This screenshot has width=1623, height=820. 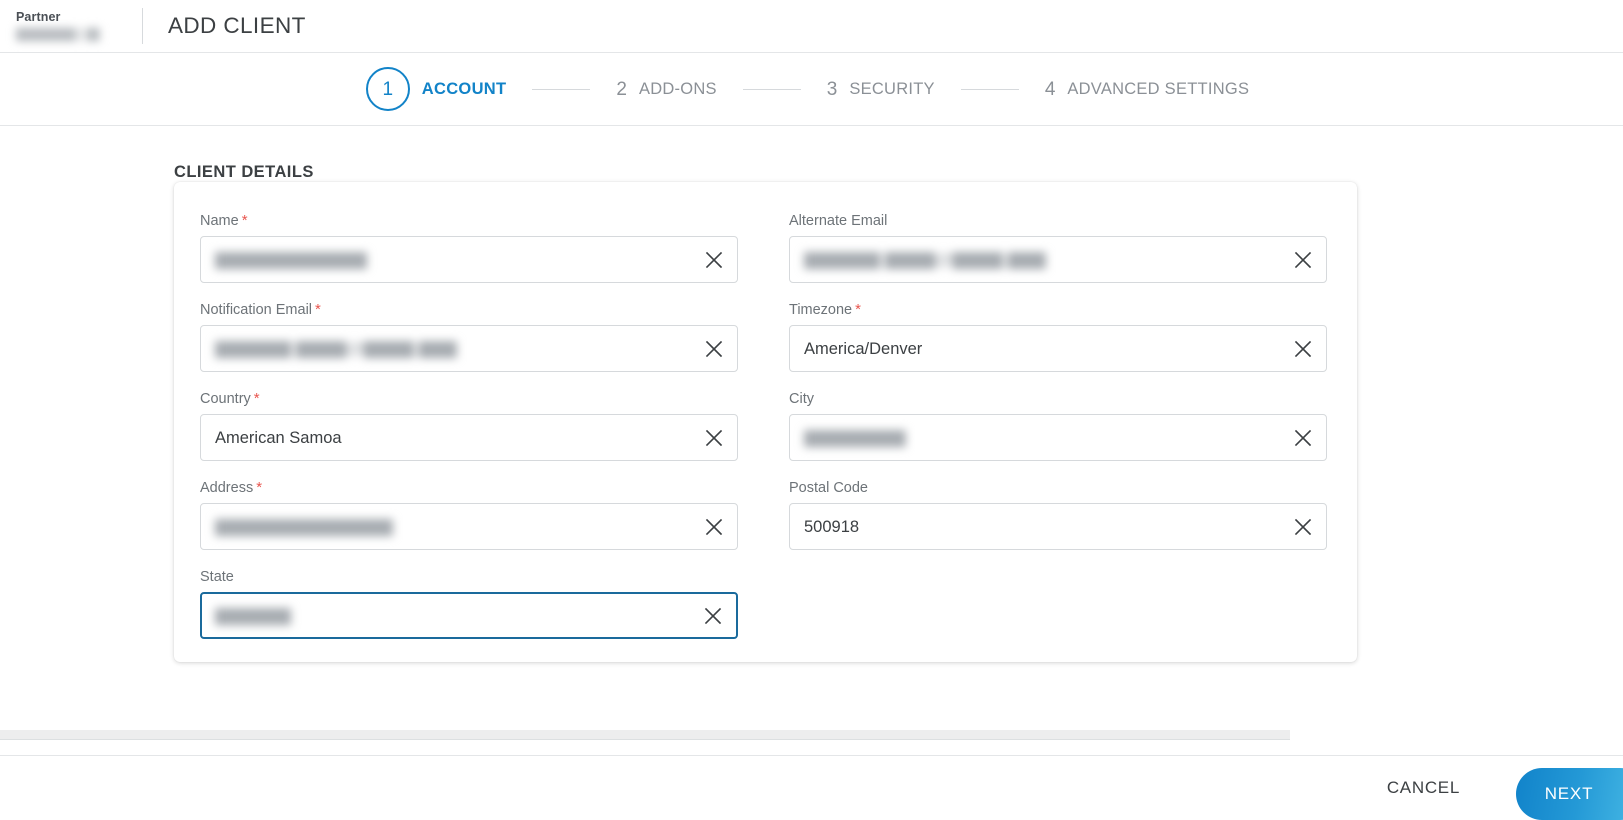 I want to click on field-timezone: Timezone * America/Denver, so click(x=1058, y=336).